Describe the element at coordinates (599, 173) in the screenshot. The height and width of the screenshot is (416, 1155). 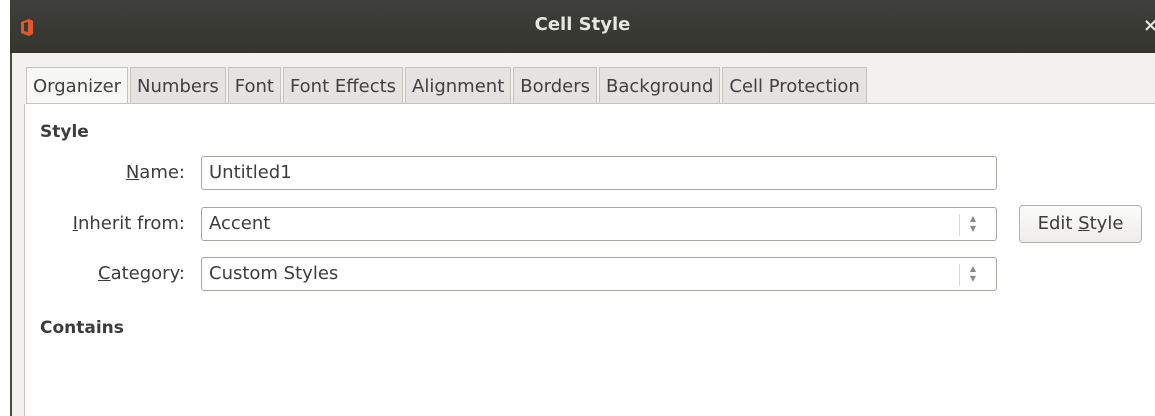
I see `name-field: Untitled1` at that location.